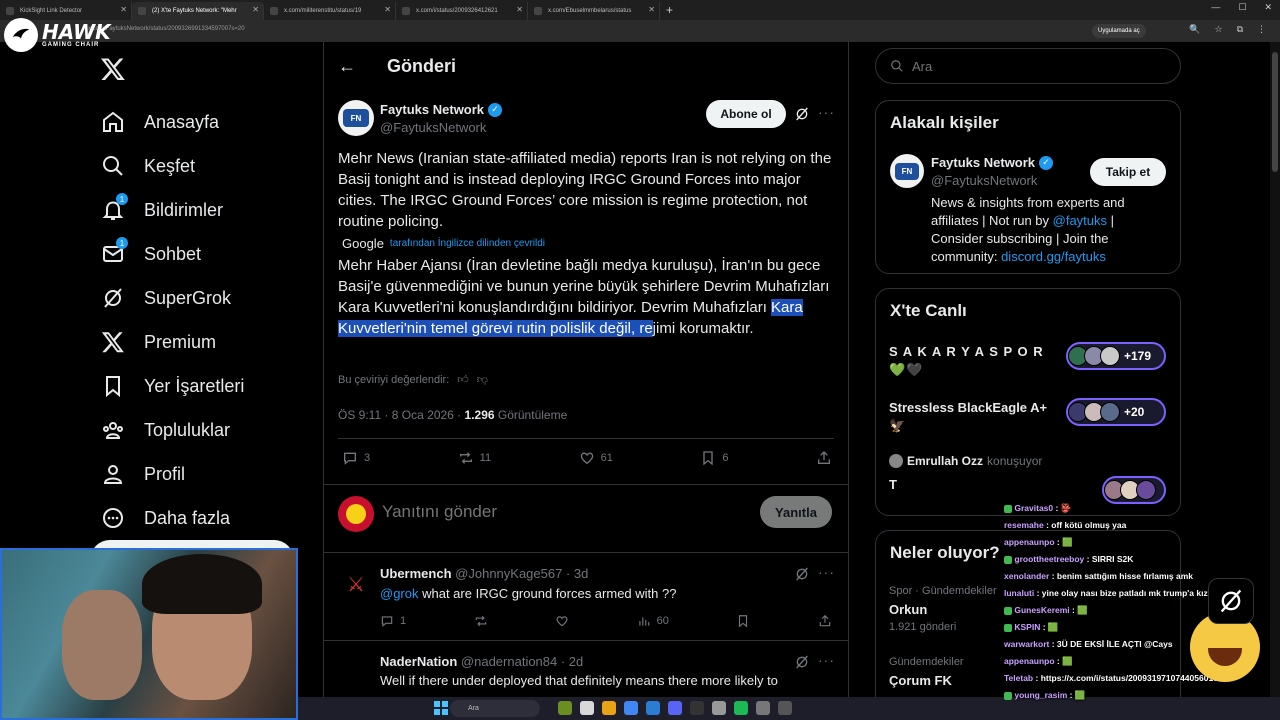 The width and height of the screenshot is (1280, 720). What do you see at coordinates (170, 210) in the screenshot?
I see `sidebar-item-notifications: 1 Bildirimler` at bounding box center [170, 210].